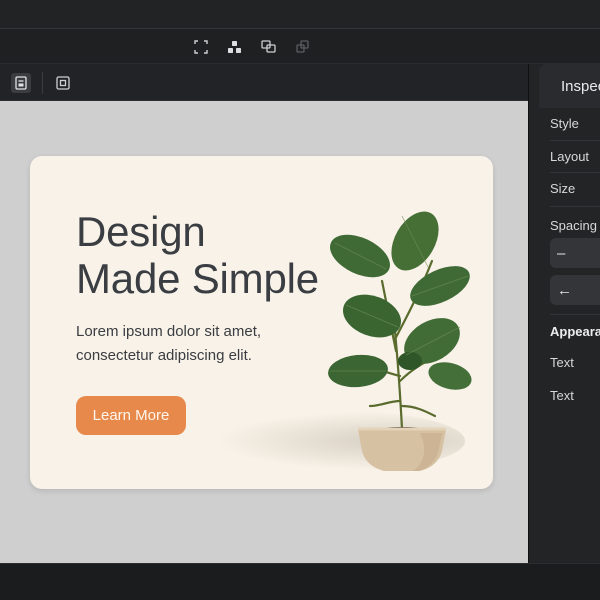 This screenshot has width=600, height=600. Describe the element at coordinates (303, 47) in the screenshot. I see `overlap-icon` at that location.